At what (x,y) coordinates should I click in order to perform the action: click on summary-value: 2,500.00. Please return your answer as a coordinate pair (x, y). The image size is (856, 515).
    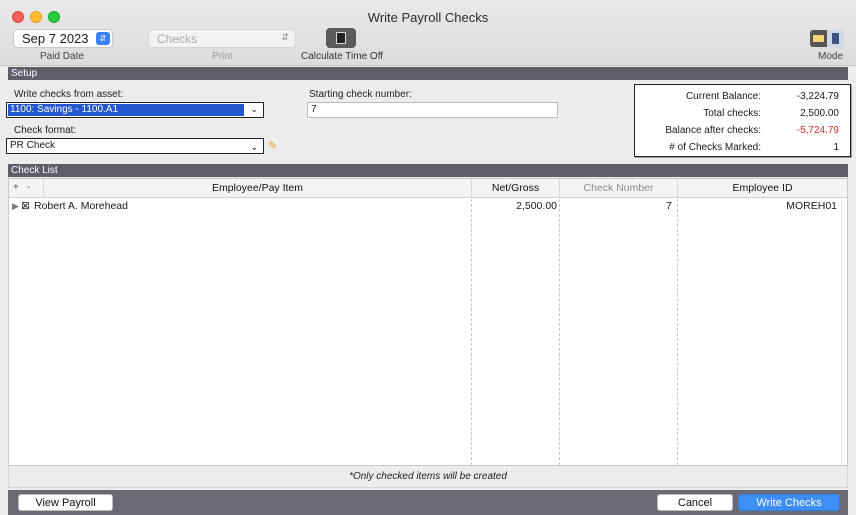
    Looking at the image, I should click on (819, 113).